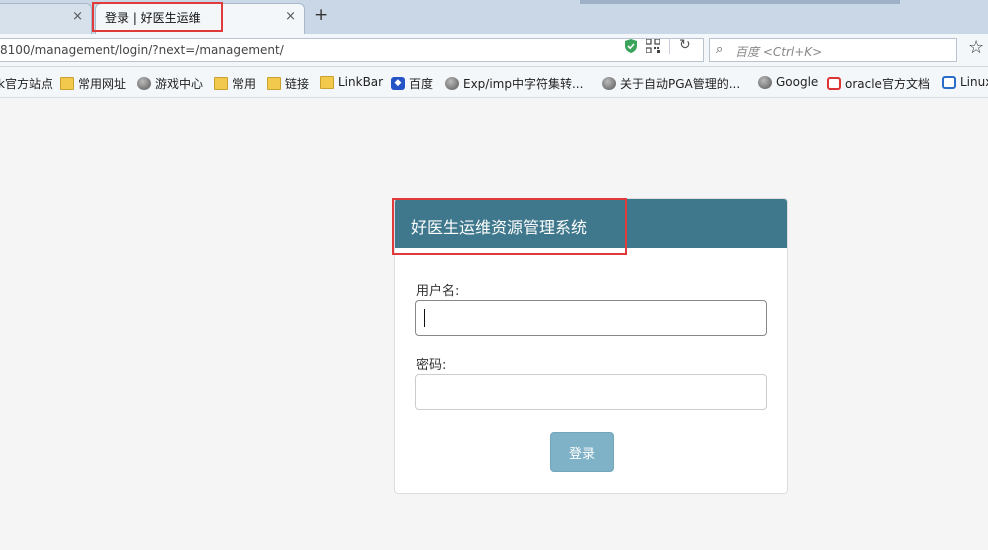 The image size is (988, 550). What do you see at coordinates (797, 82) in the screenshot?
I see `bookmark-label: Google` at bounding box center [797, 82].